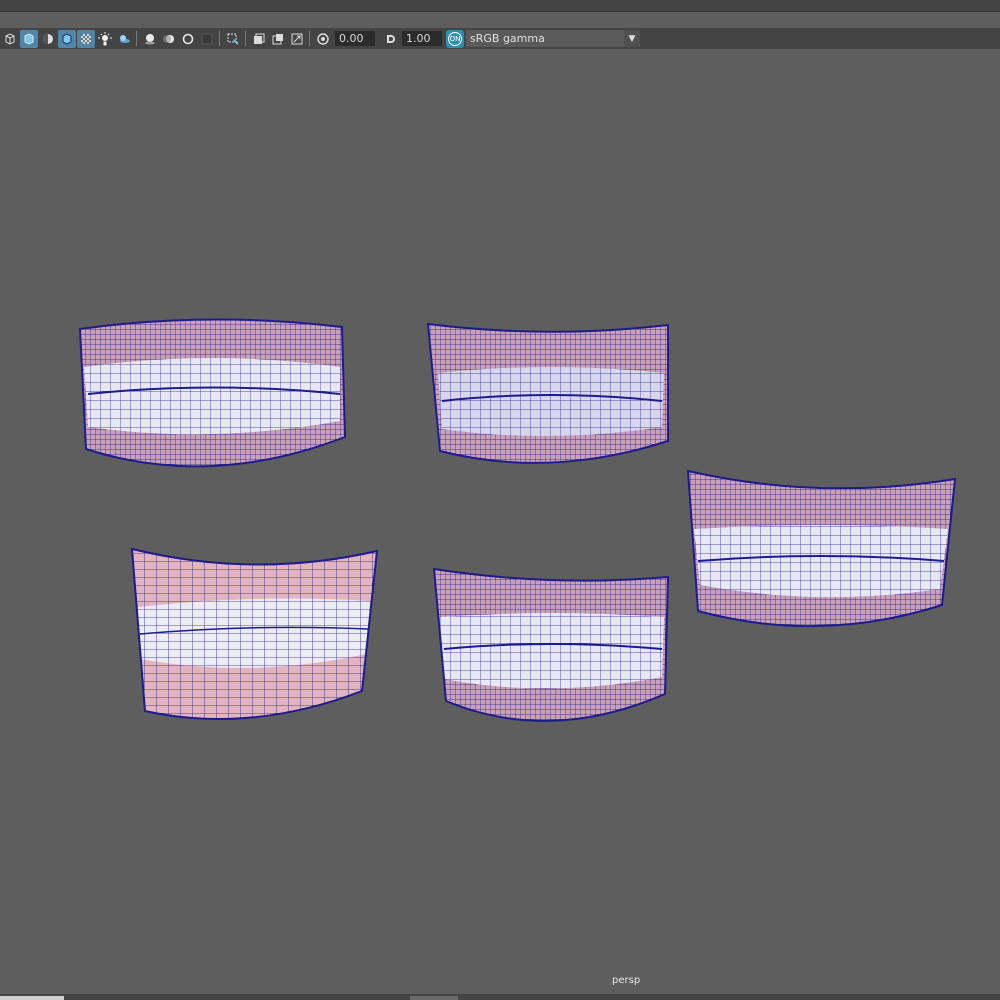 Image resolution: width=1000 pixels, height=1000 pixels. What do you see at coordinates (212, 393) in the screenshot?
I see `teeth-model-a` at bounding box center [212, 393].